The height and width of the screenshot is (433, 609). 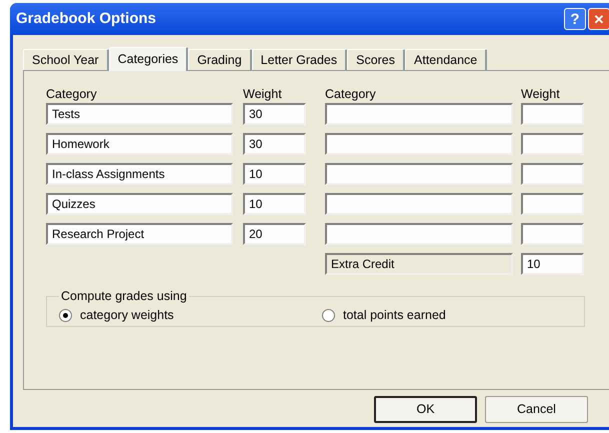 What do you see at coordinates (419, 264) in the screenshot?
I see `extra-credit-field: Extra Credit` at bounding box center [419, 264].